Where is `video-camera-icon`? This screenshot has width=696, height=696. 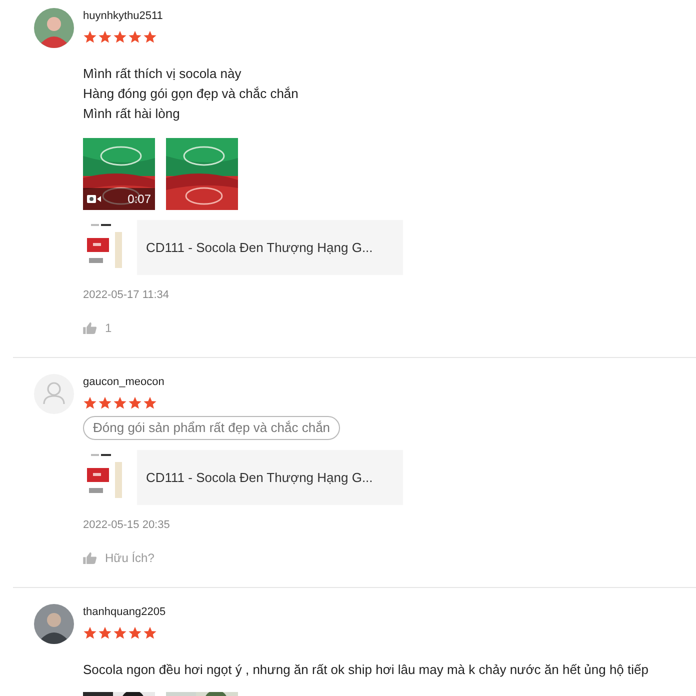
video-camera-icon is located at coordinates (94, 199).